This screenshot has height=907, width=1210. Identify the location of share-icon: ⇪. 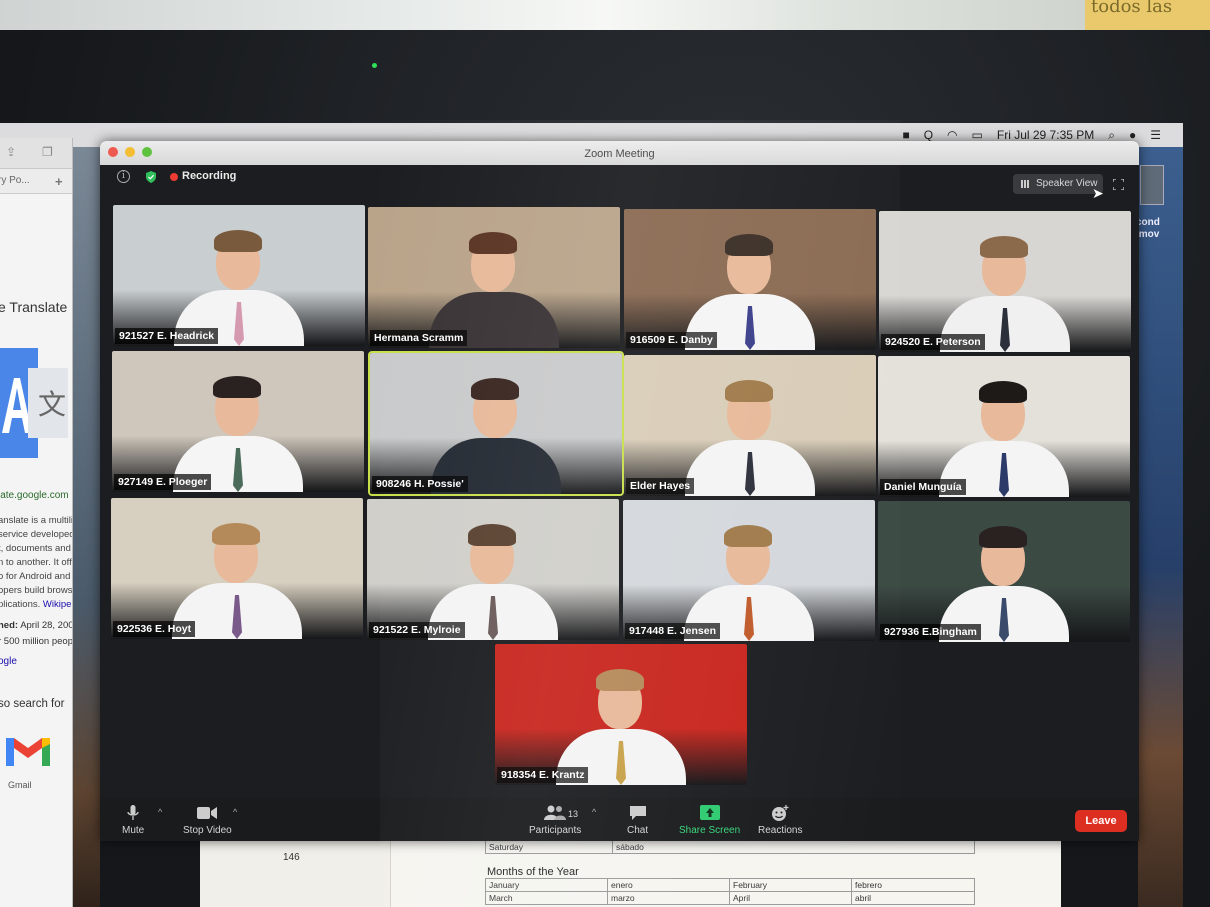
(11, 152).